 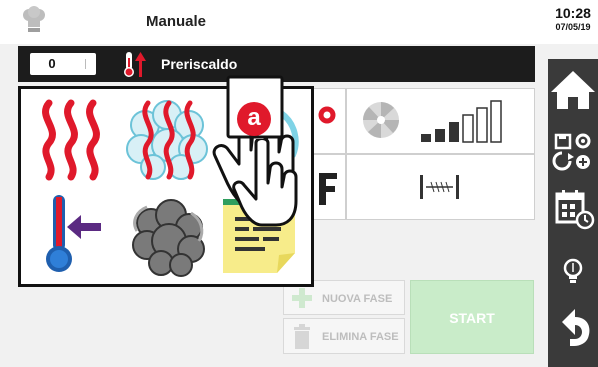 I want to click on fan-speed-bars-icon, so click(x=432, y=121).